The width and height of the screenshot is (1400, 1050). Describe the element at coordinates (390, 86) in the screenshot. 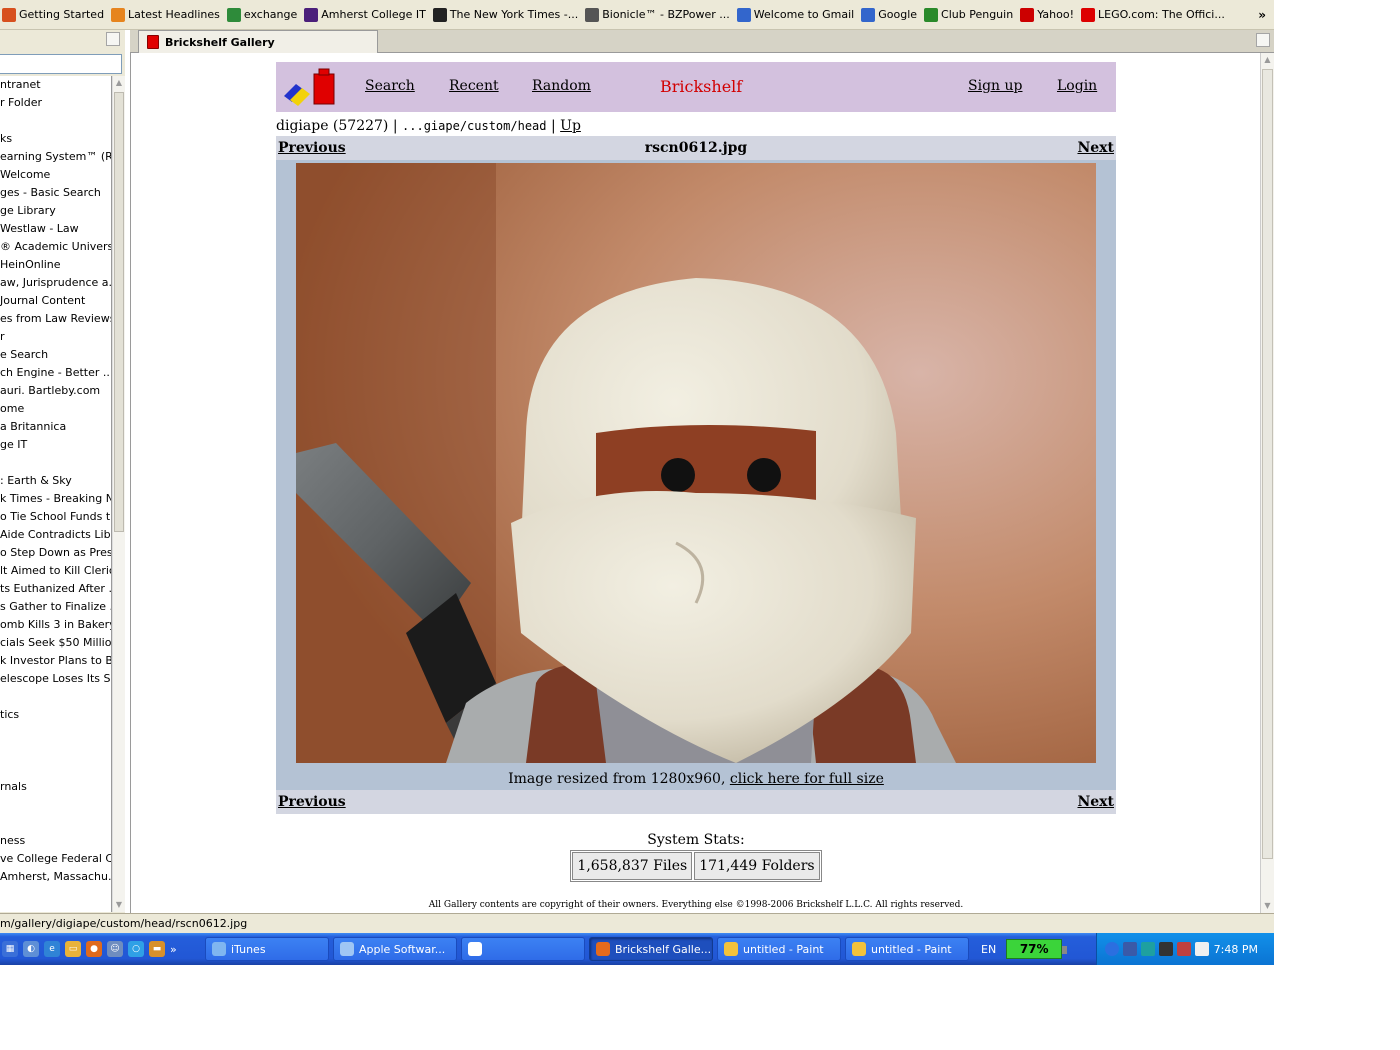

I see `nav-search-link: Search` at that location.